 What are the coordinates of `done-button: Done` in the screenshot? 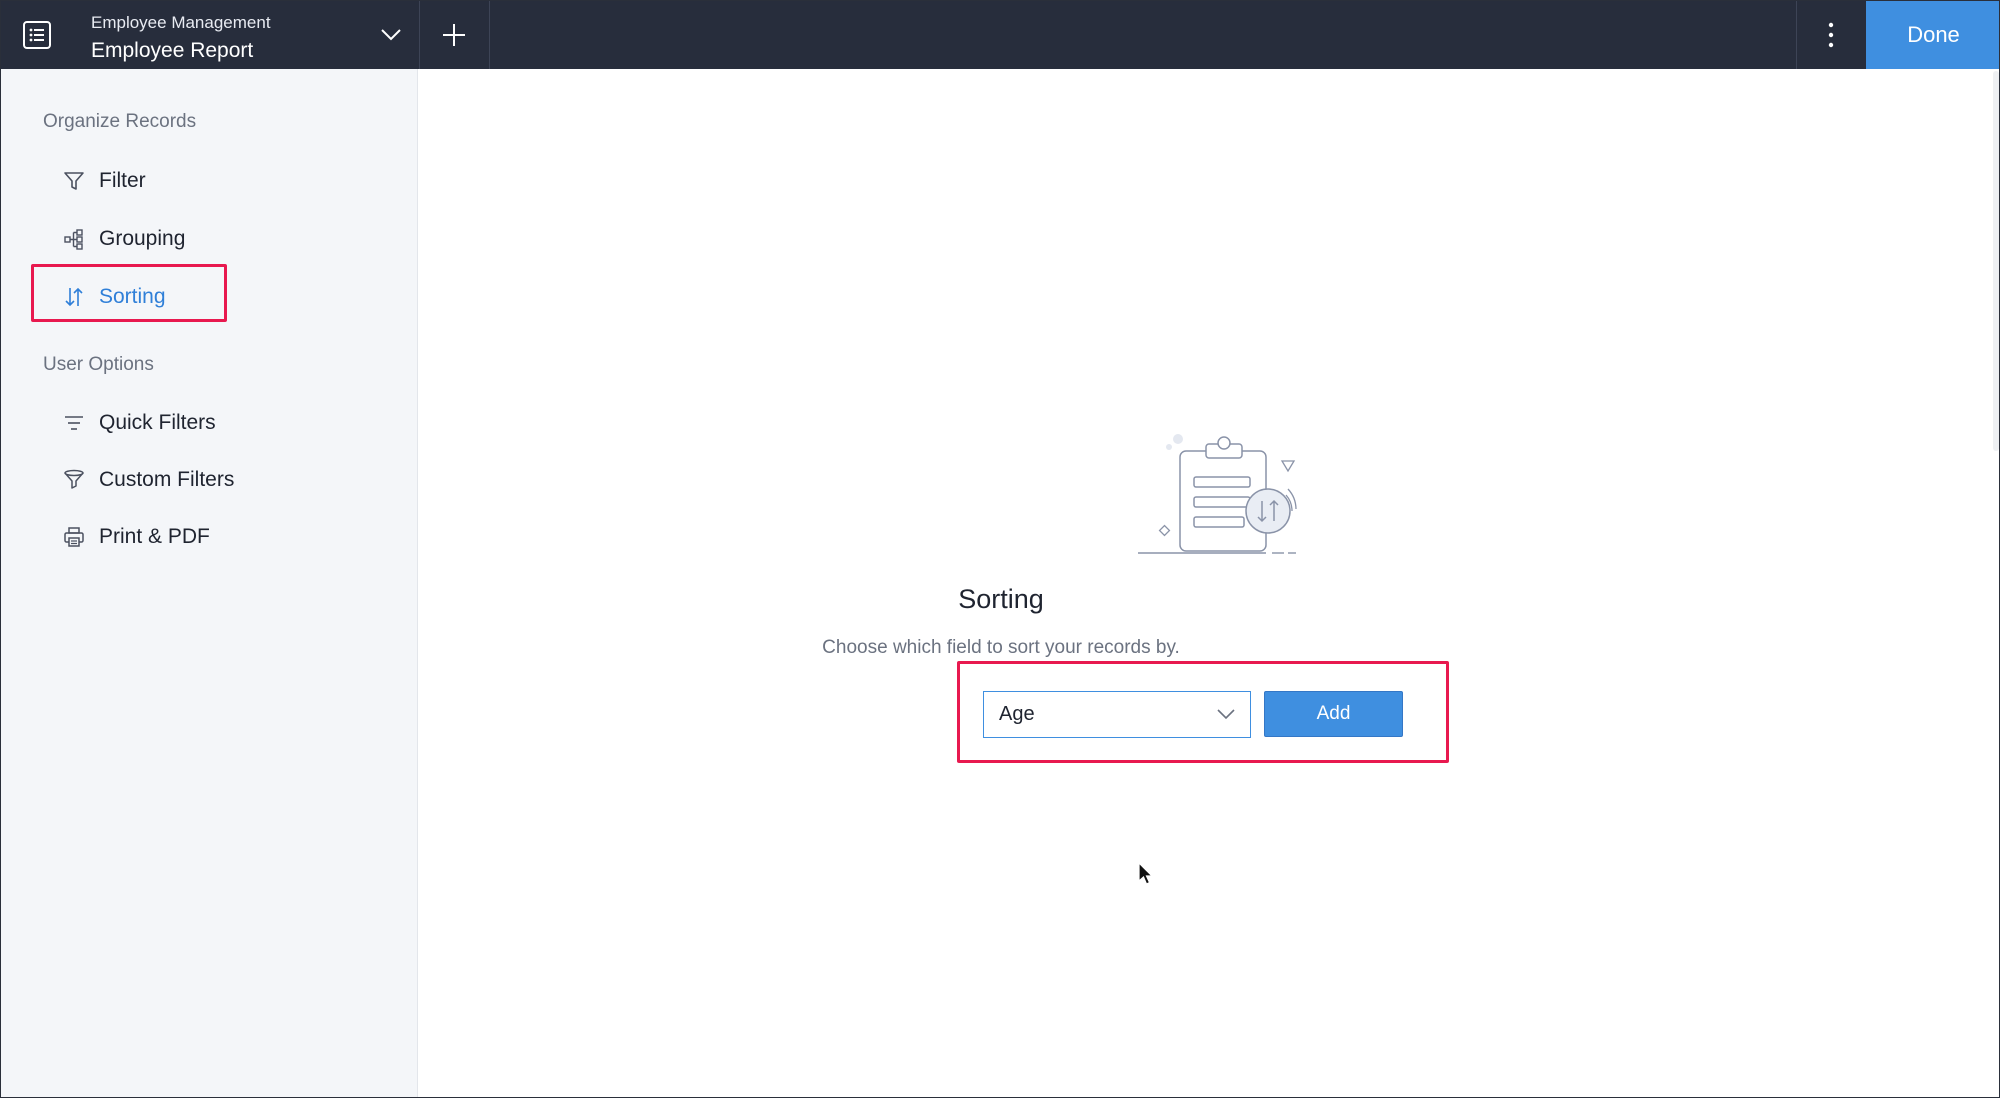 It's located at (1932, 35).